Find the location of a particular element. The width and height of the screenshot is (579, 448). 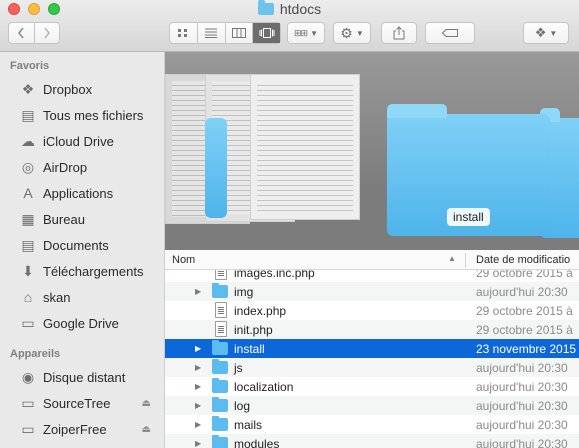

icon-view-button is located at coordinates (184, 33).